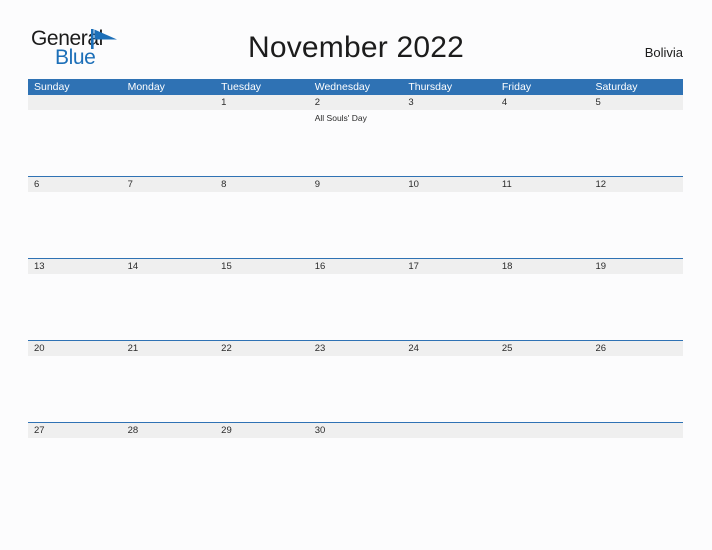 The width and height of the screenshot is (712, 550). Describe the element at coordinates (342, 87) in the screenshot. I see `weekday-header-wednesday: Wednesday` at that location.